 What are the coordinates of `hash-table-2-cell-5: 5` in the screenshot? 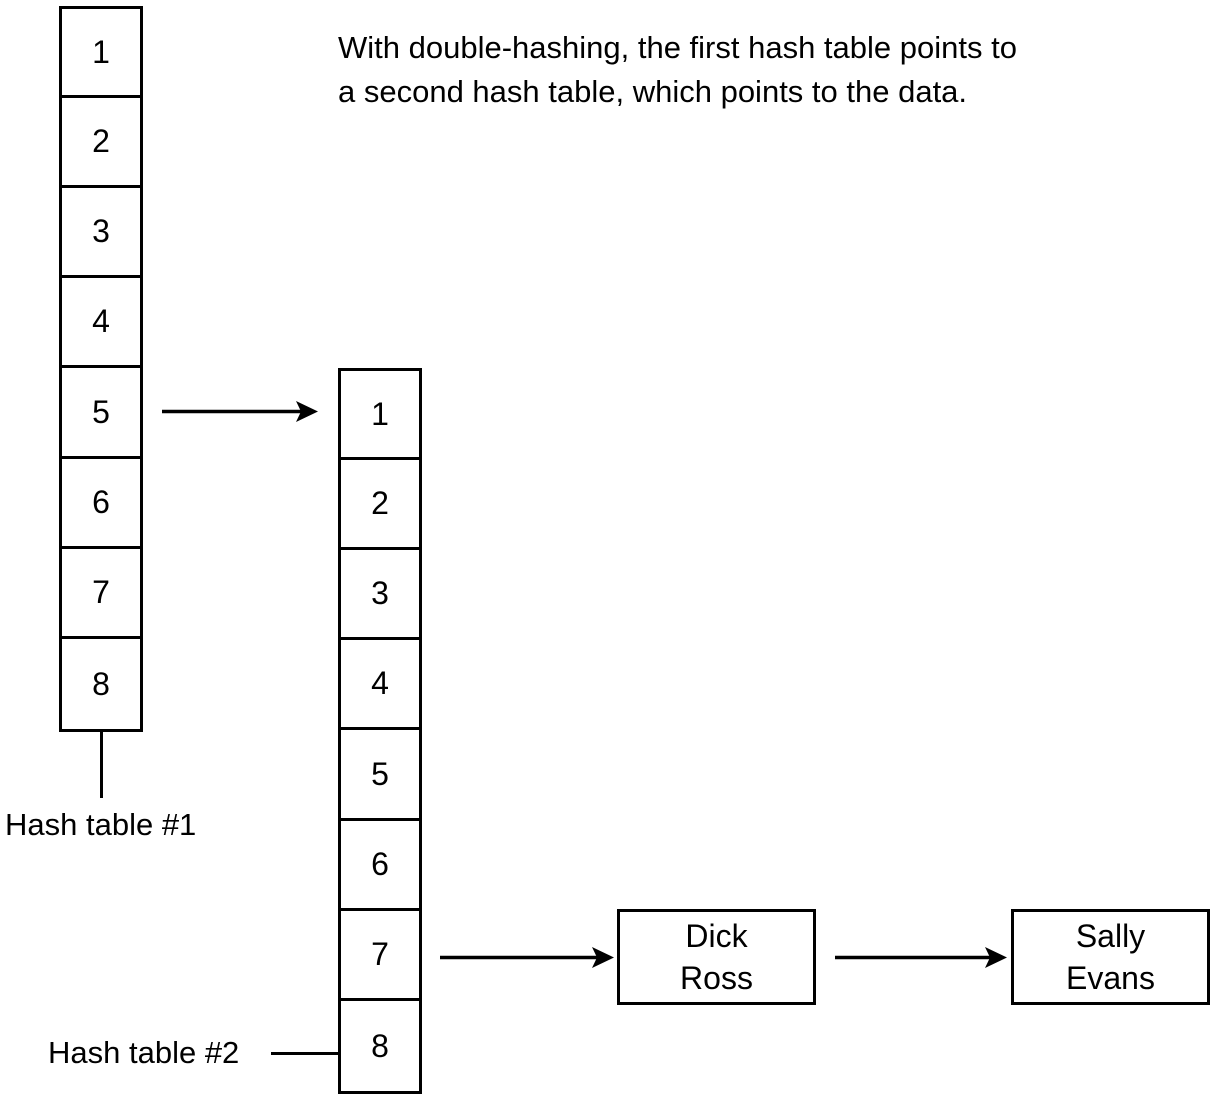 It's located at (380, 775).